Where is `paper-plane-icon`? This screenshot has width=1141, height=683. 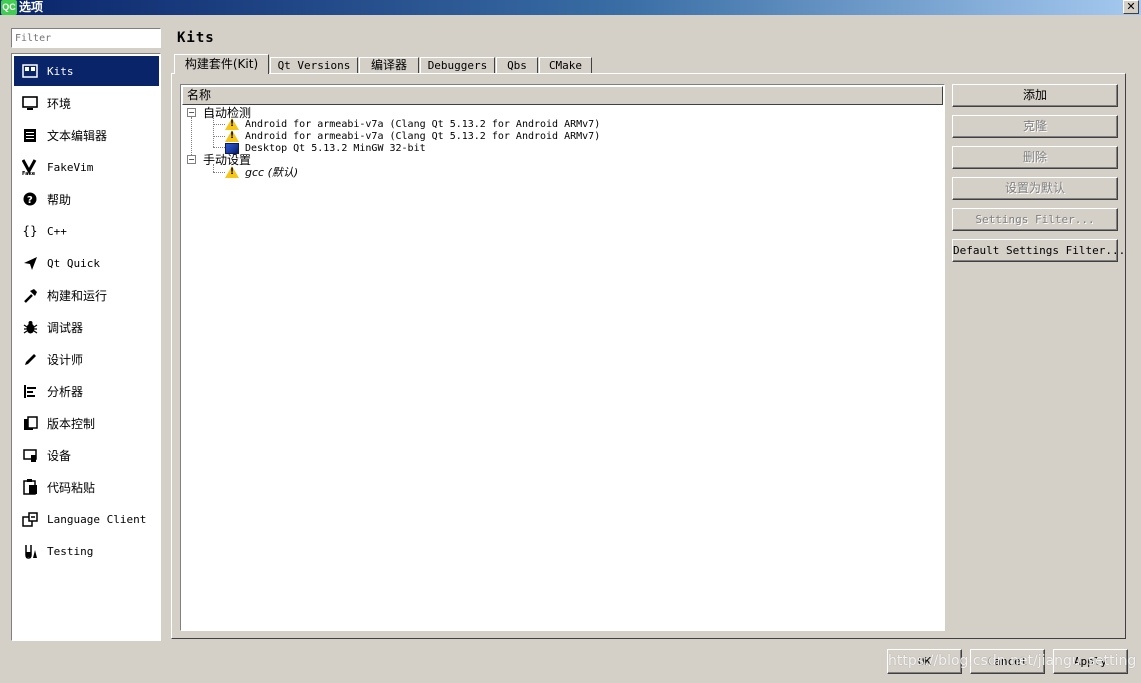
paper-plane-icon is located at coordinates (30, 263).